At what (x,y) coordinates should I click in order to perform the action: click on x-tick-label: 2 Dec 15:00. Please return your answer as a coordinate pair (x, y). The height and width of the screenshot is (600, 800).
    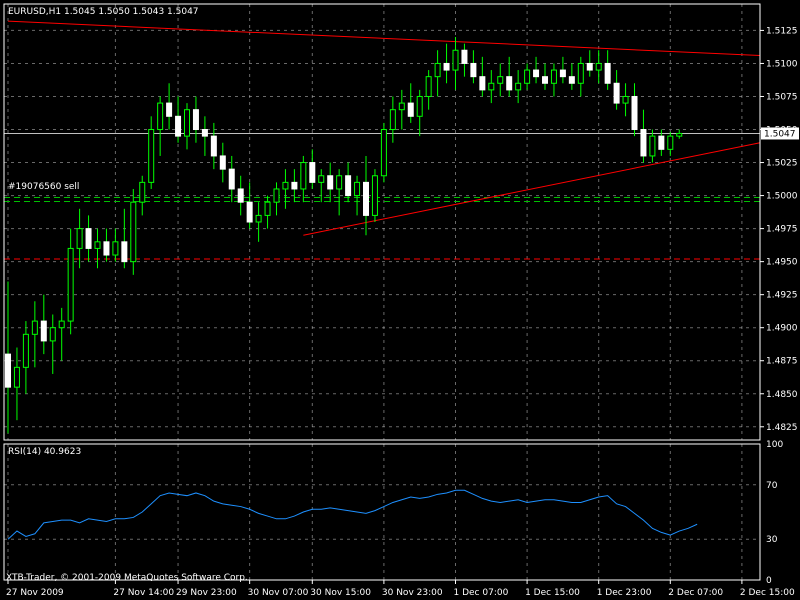
    Looking at the image, I should click on (767, 593).